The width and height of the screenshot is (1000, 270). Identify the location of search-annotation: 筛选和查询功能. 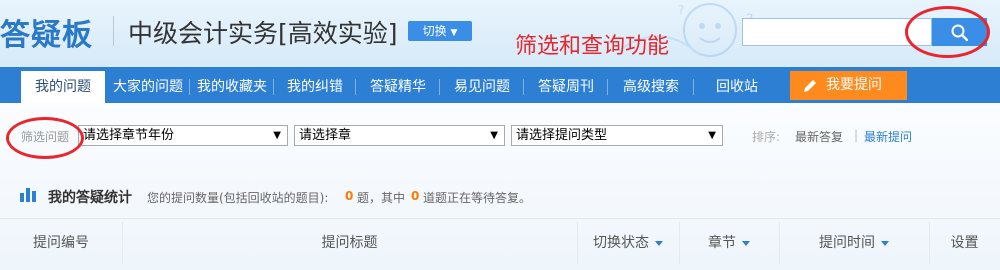
(592, 46).